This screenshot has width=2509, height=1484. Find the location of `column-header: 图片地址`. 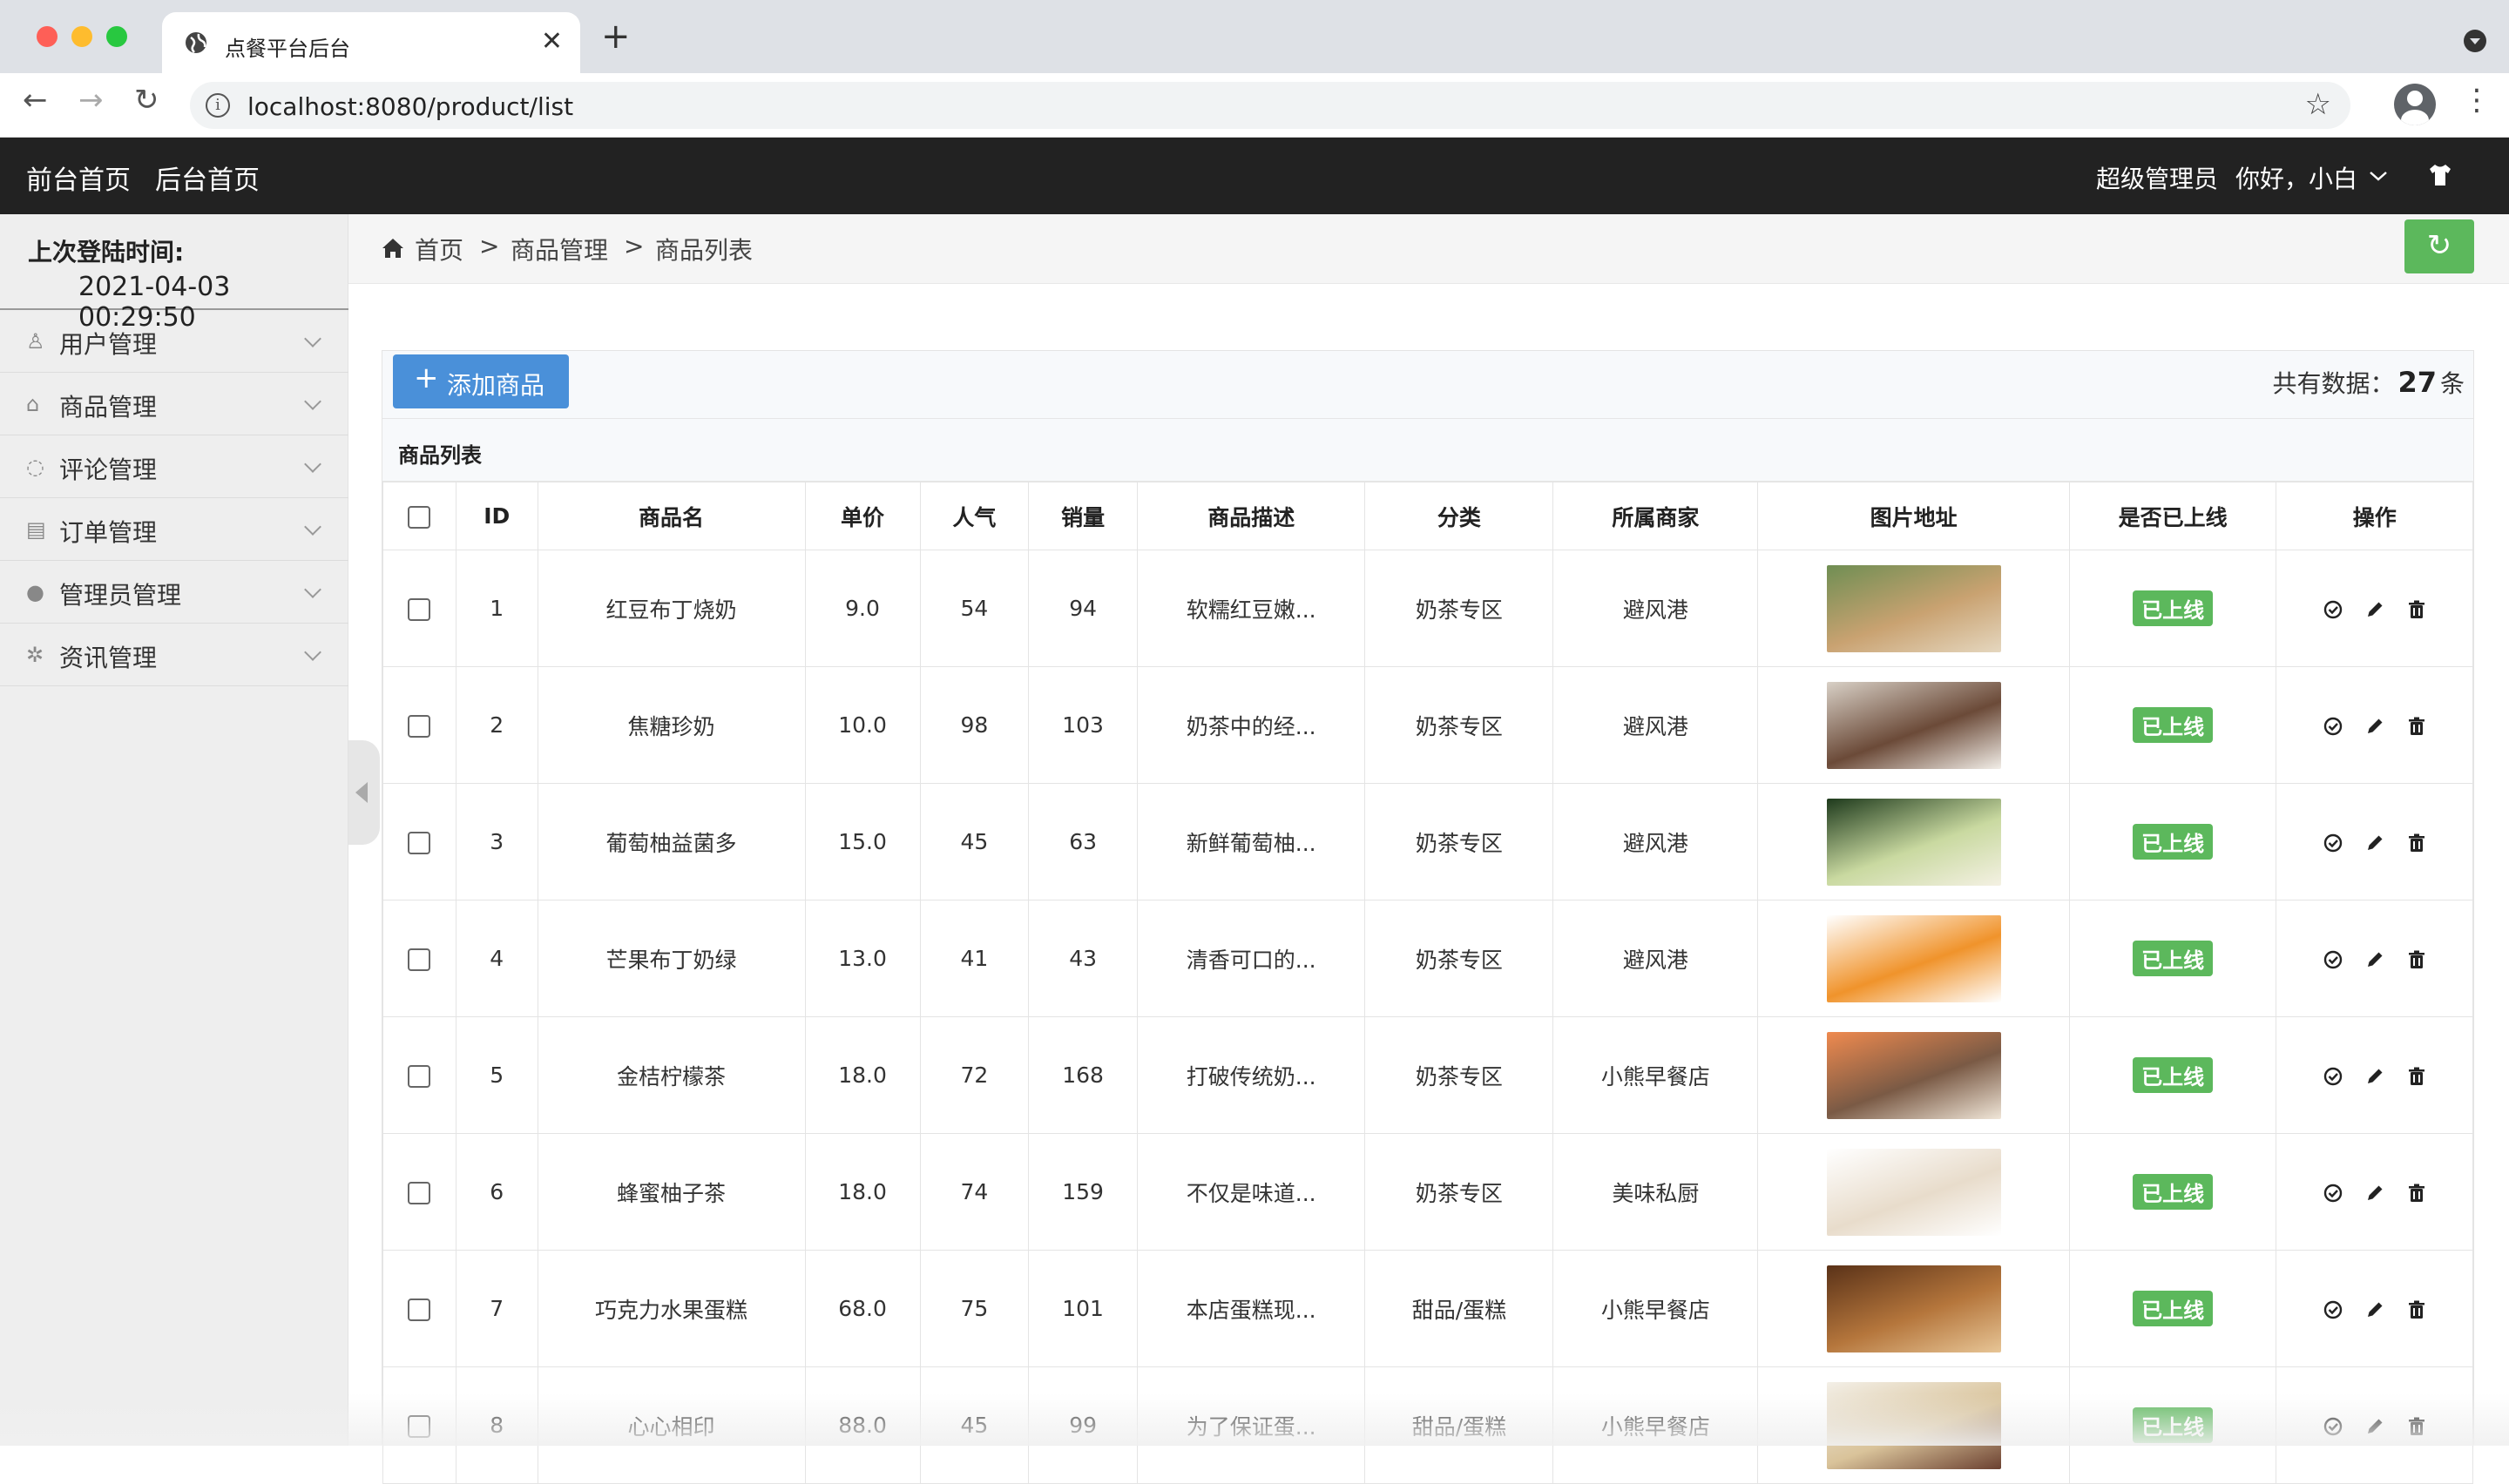

column-header: 图片地址 is located at coordinates (1913, 516).